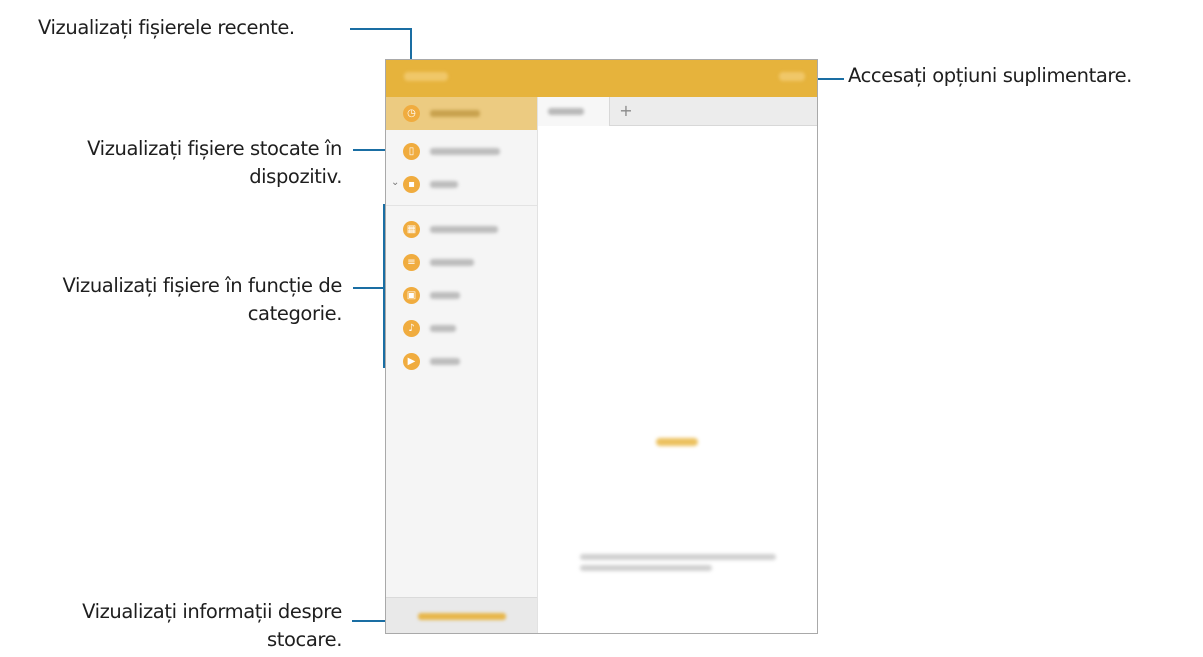 The image size is (1203, 657). Describe the element at coordinates (426, 76) in the screenshot. I see `app-title` at that location.